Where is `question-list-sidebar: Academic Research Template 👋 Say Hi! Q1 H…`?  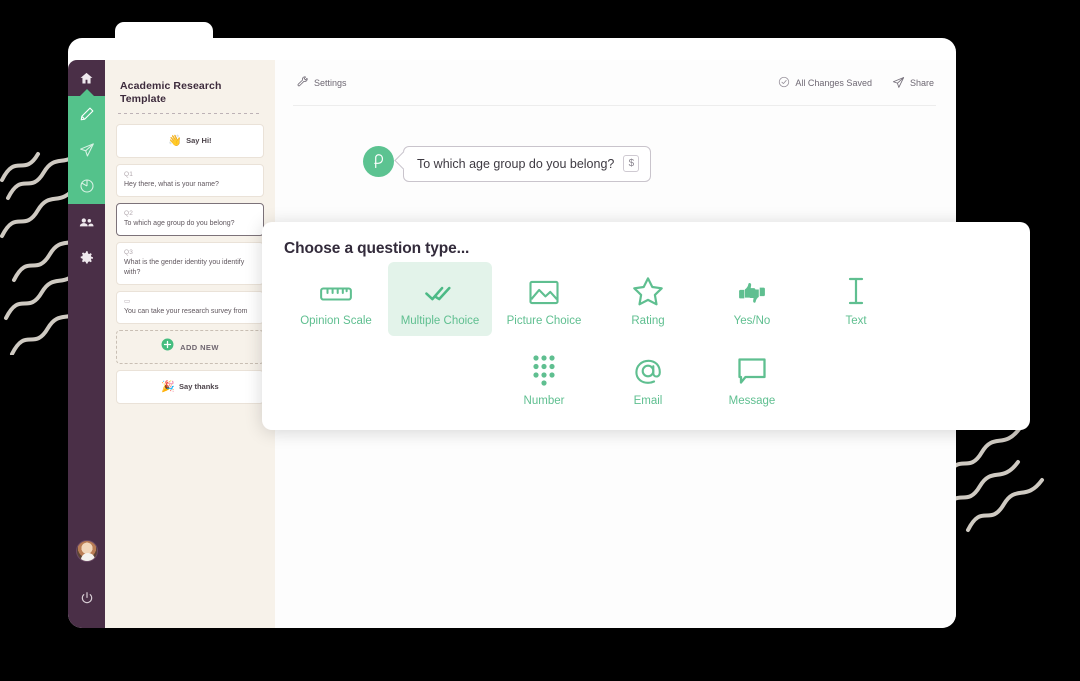 question-list-sidebar: Academic Research Template 👋 Say Hi! Q1 H… is located at coordinates (190, 344).